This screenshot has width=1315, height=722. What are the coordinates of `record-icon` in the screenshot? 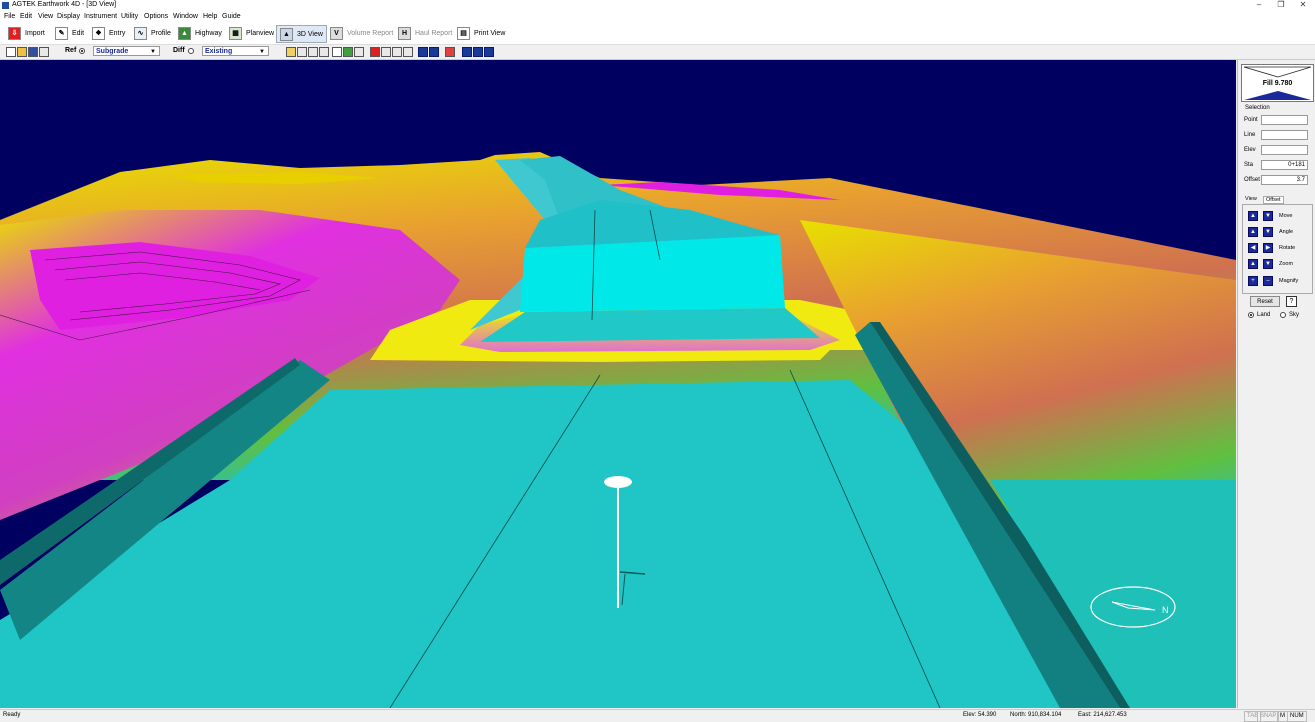 It's located at (375, 52).